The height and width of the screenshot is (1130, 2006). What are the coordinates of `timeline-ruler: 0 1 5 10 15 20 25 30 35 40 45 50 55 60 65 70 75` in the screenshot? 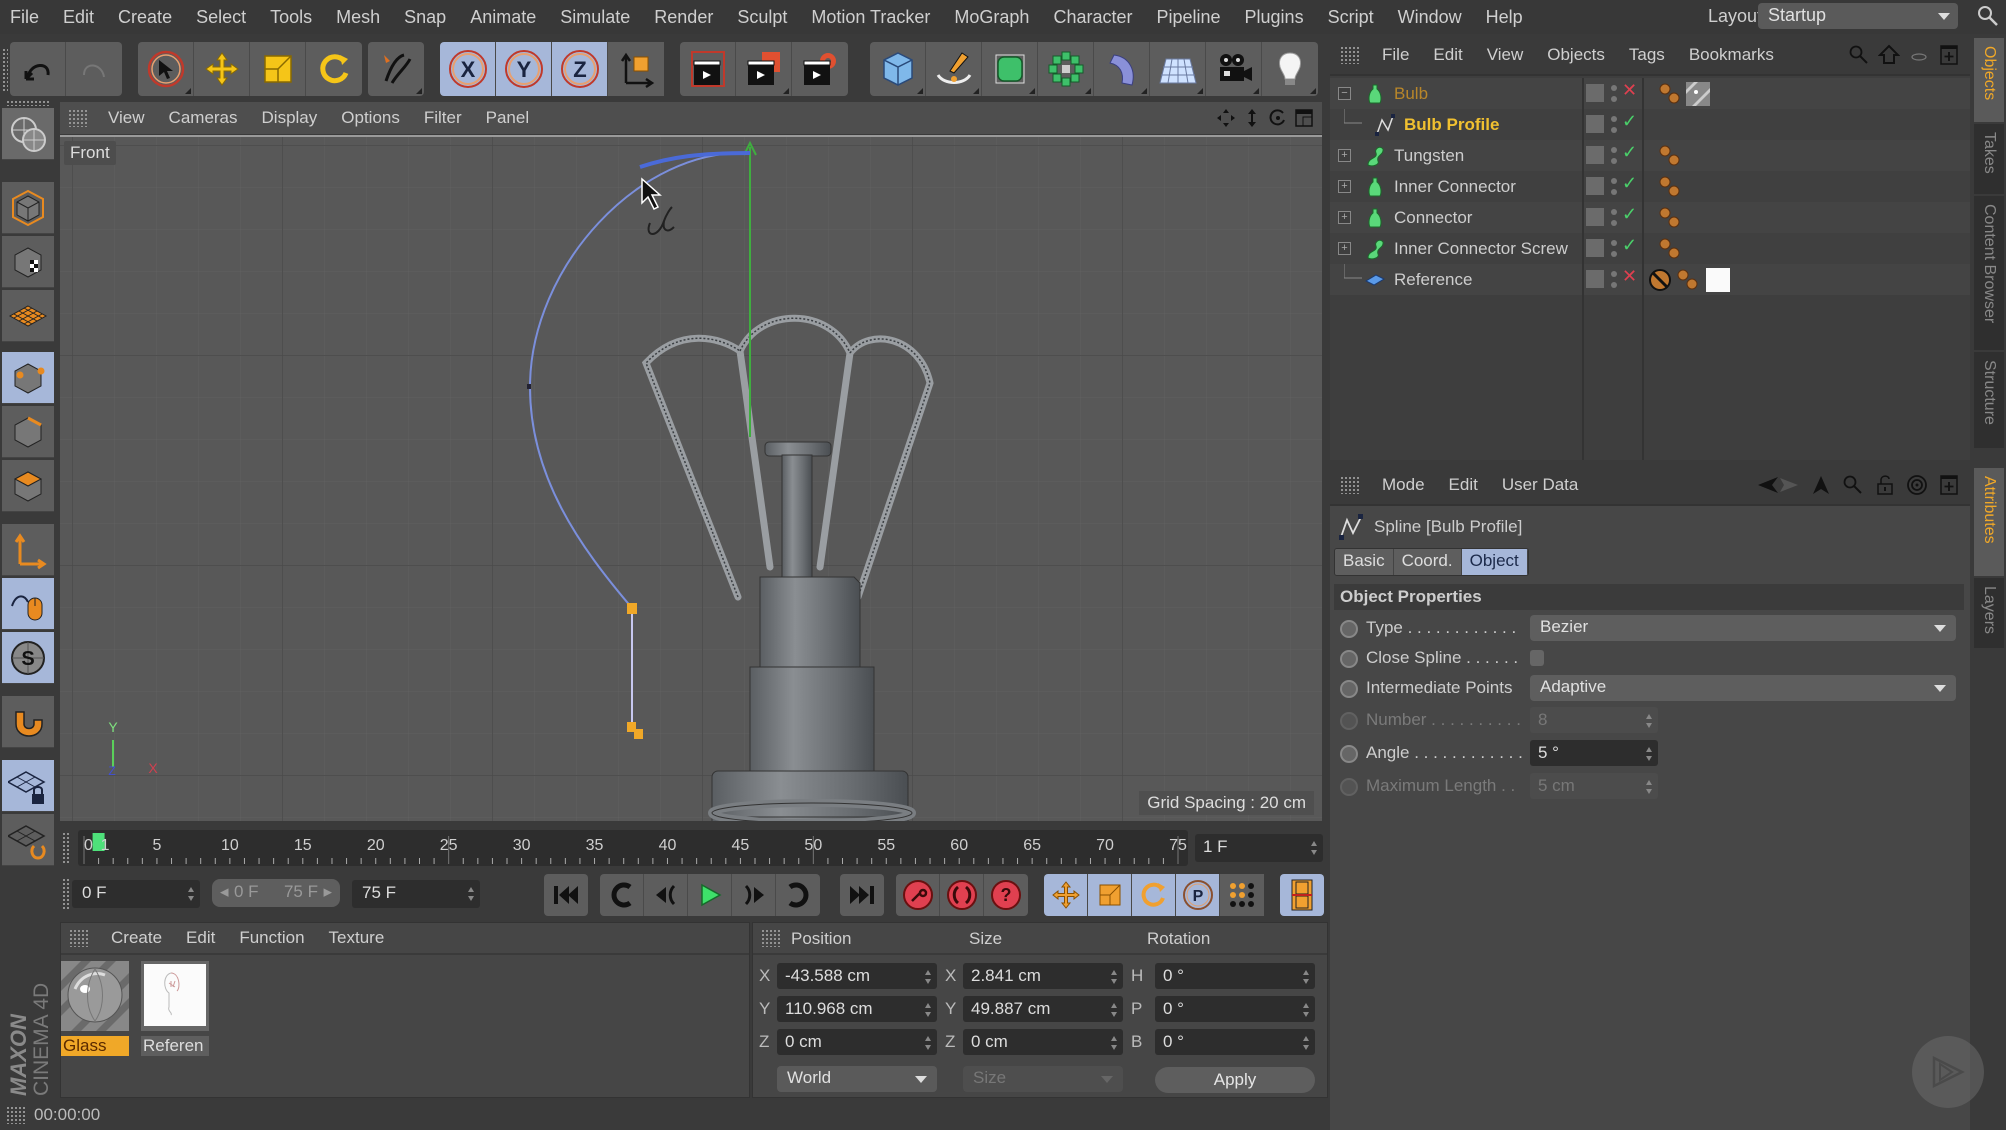 It's located at (633, 848).